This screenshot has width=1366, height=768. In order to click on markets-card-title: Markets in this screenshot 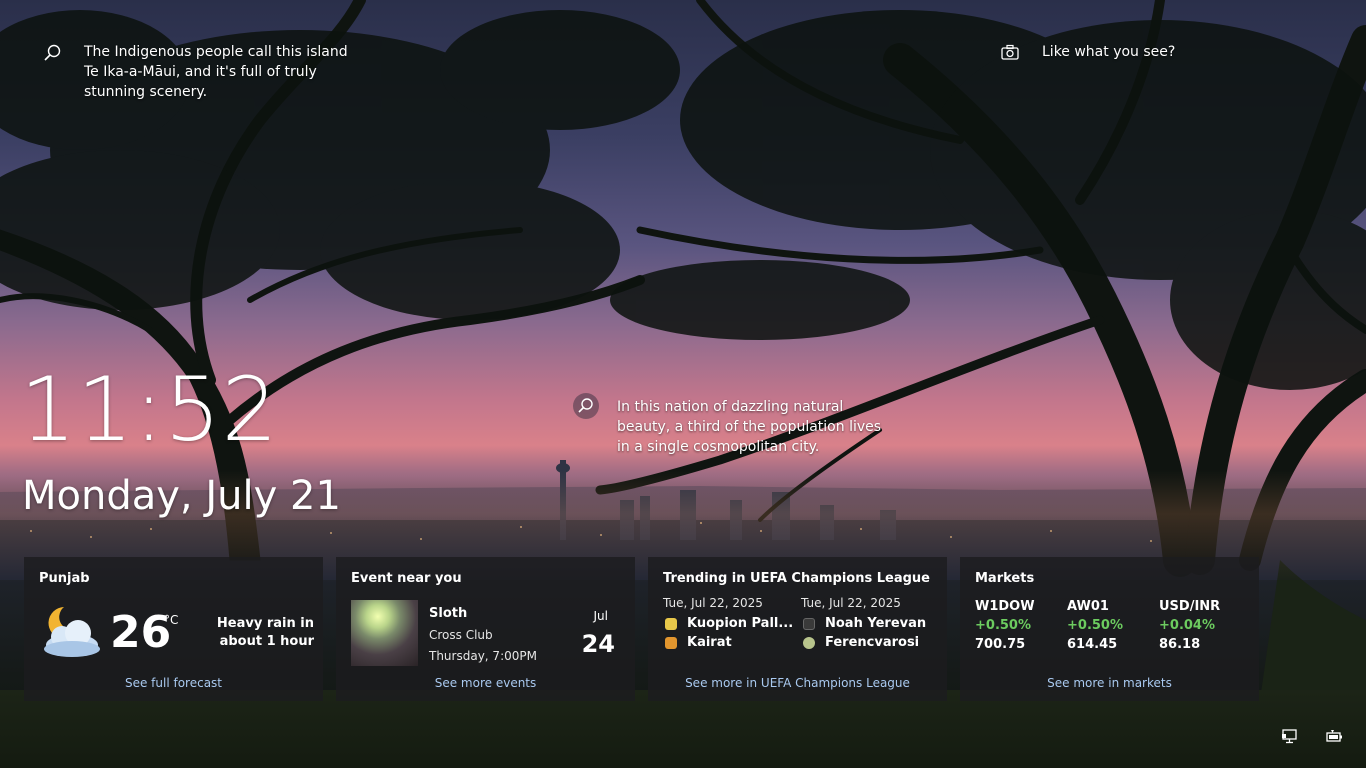, I will do `click(1005, 578)`.